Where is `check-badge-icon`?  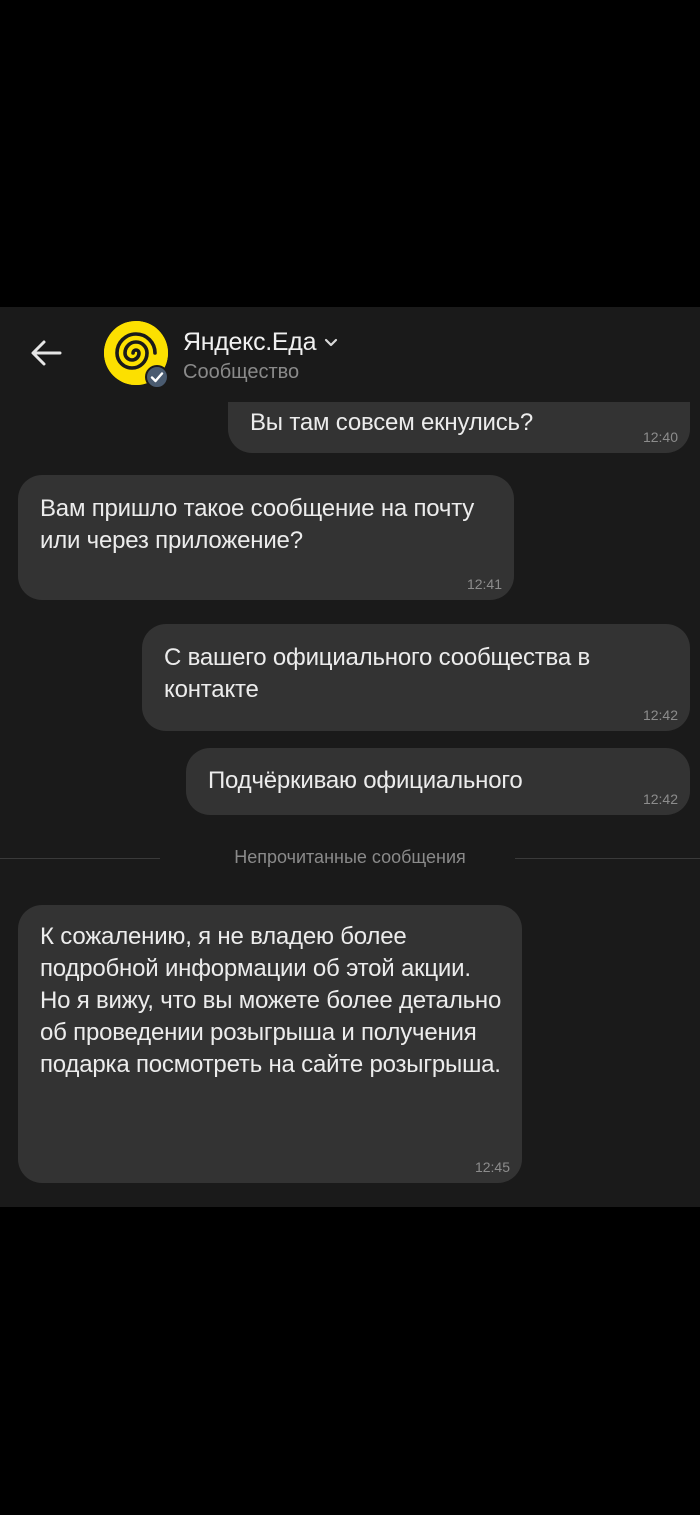 check-badge-icon is located at coordinates (157, 377).